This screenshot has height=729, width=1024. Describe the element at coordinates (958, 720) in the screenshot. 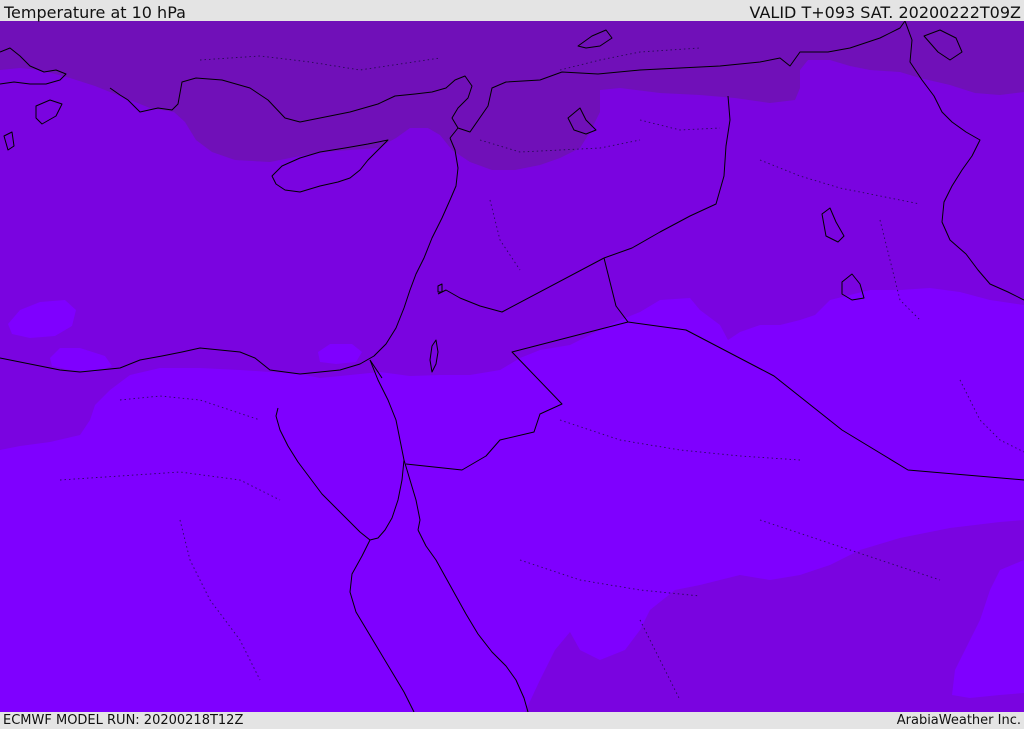

I see `credit-label: ArabiaWeather Inc.` at that location.